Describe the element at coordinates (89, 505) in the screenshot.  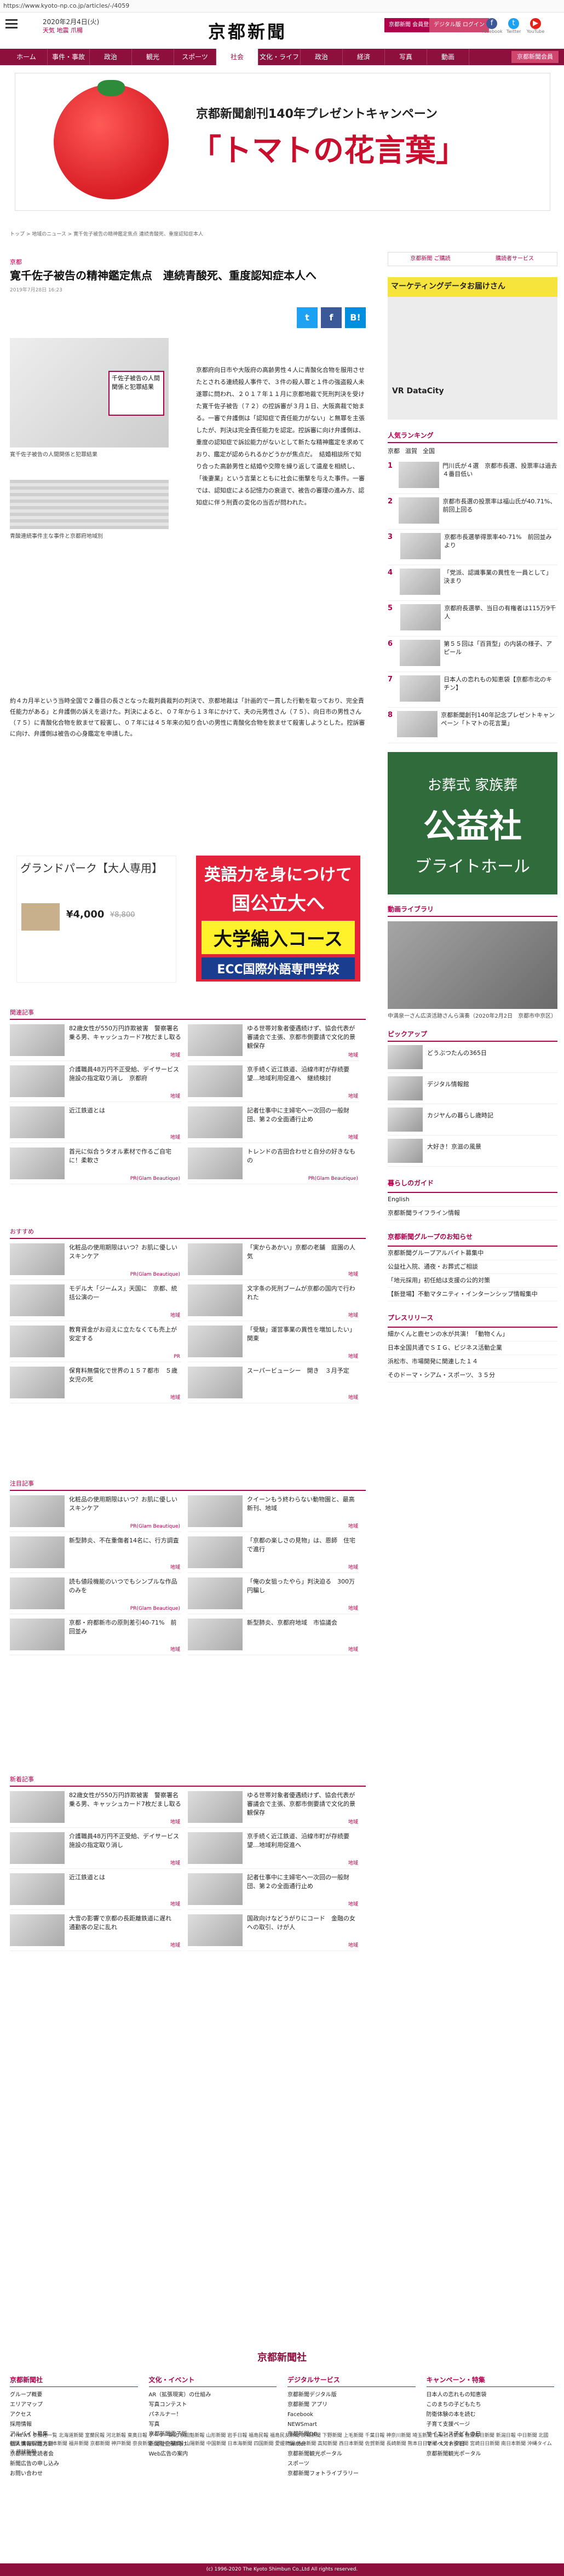
I see `article-map-photo` at that location.